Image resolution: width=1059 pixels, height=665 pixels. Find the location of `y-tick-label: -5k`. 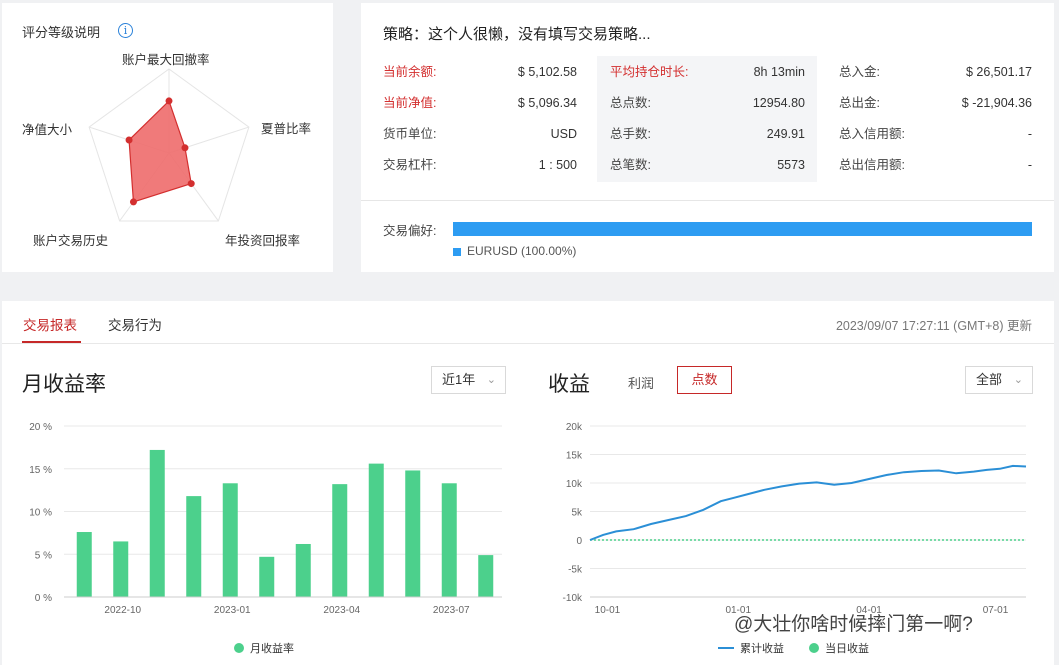

y-tick-label: -5k is located at coordinates (575, 570).